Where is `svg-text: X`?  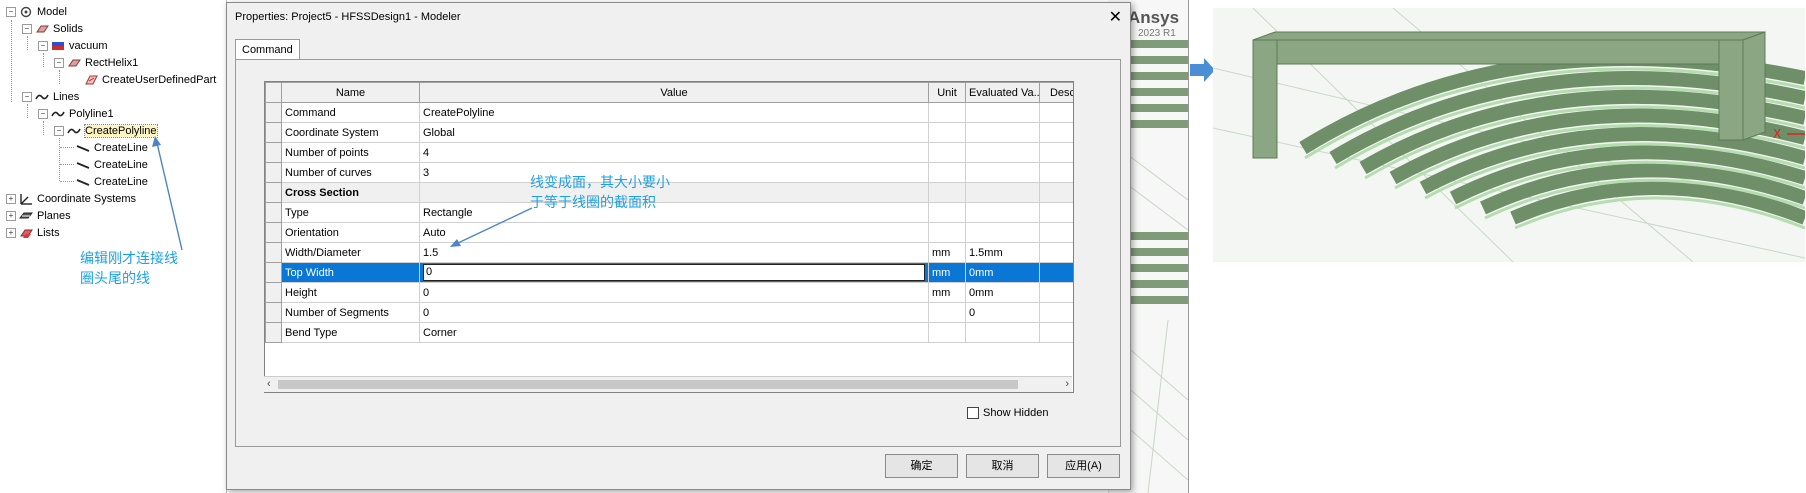 svg-text: X is located at coordinates (1777, 134).